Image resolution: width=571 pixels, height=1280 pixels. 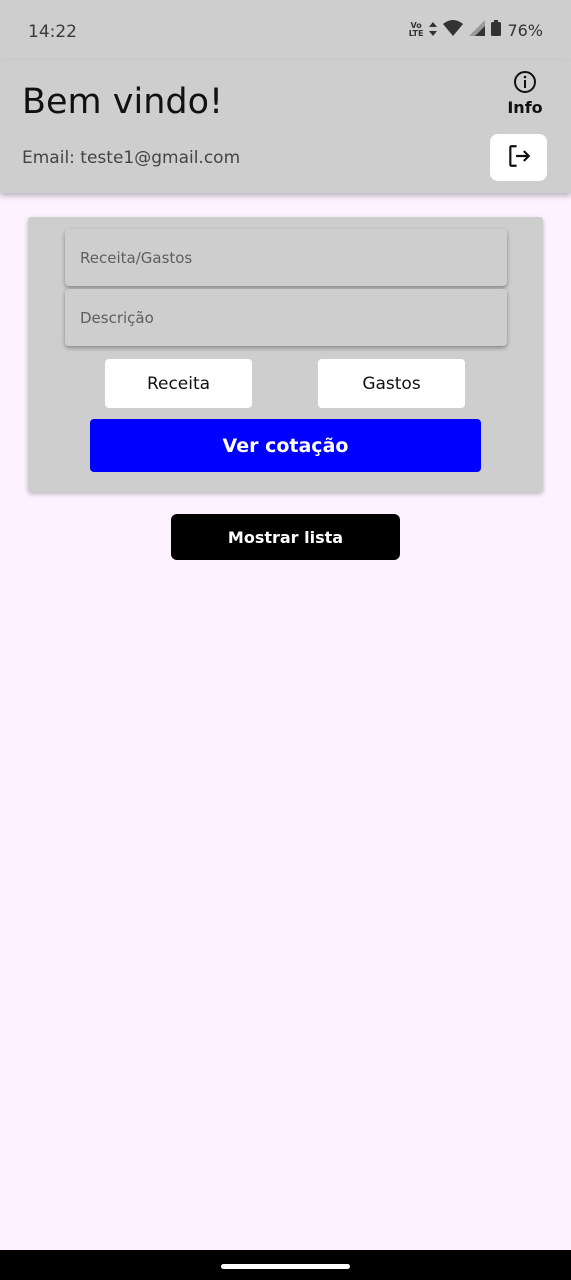 I want to click on info-label: Info, so click(x=525, y=107).